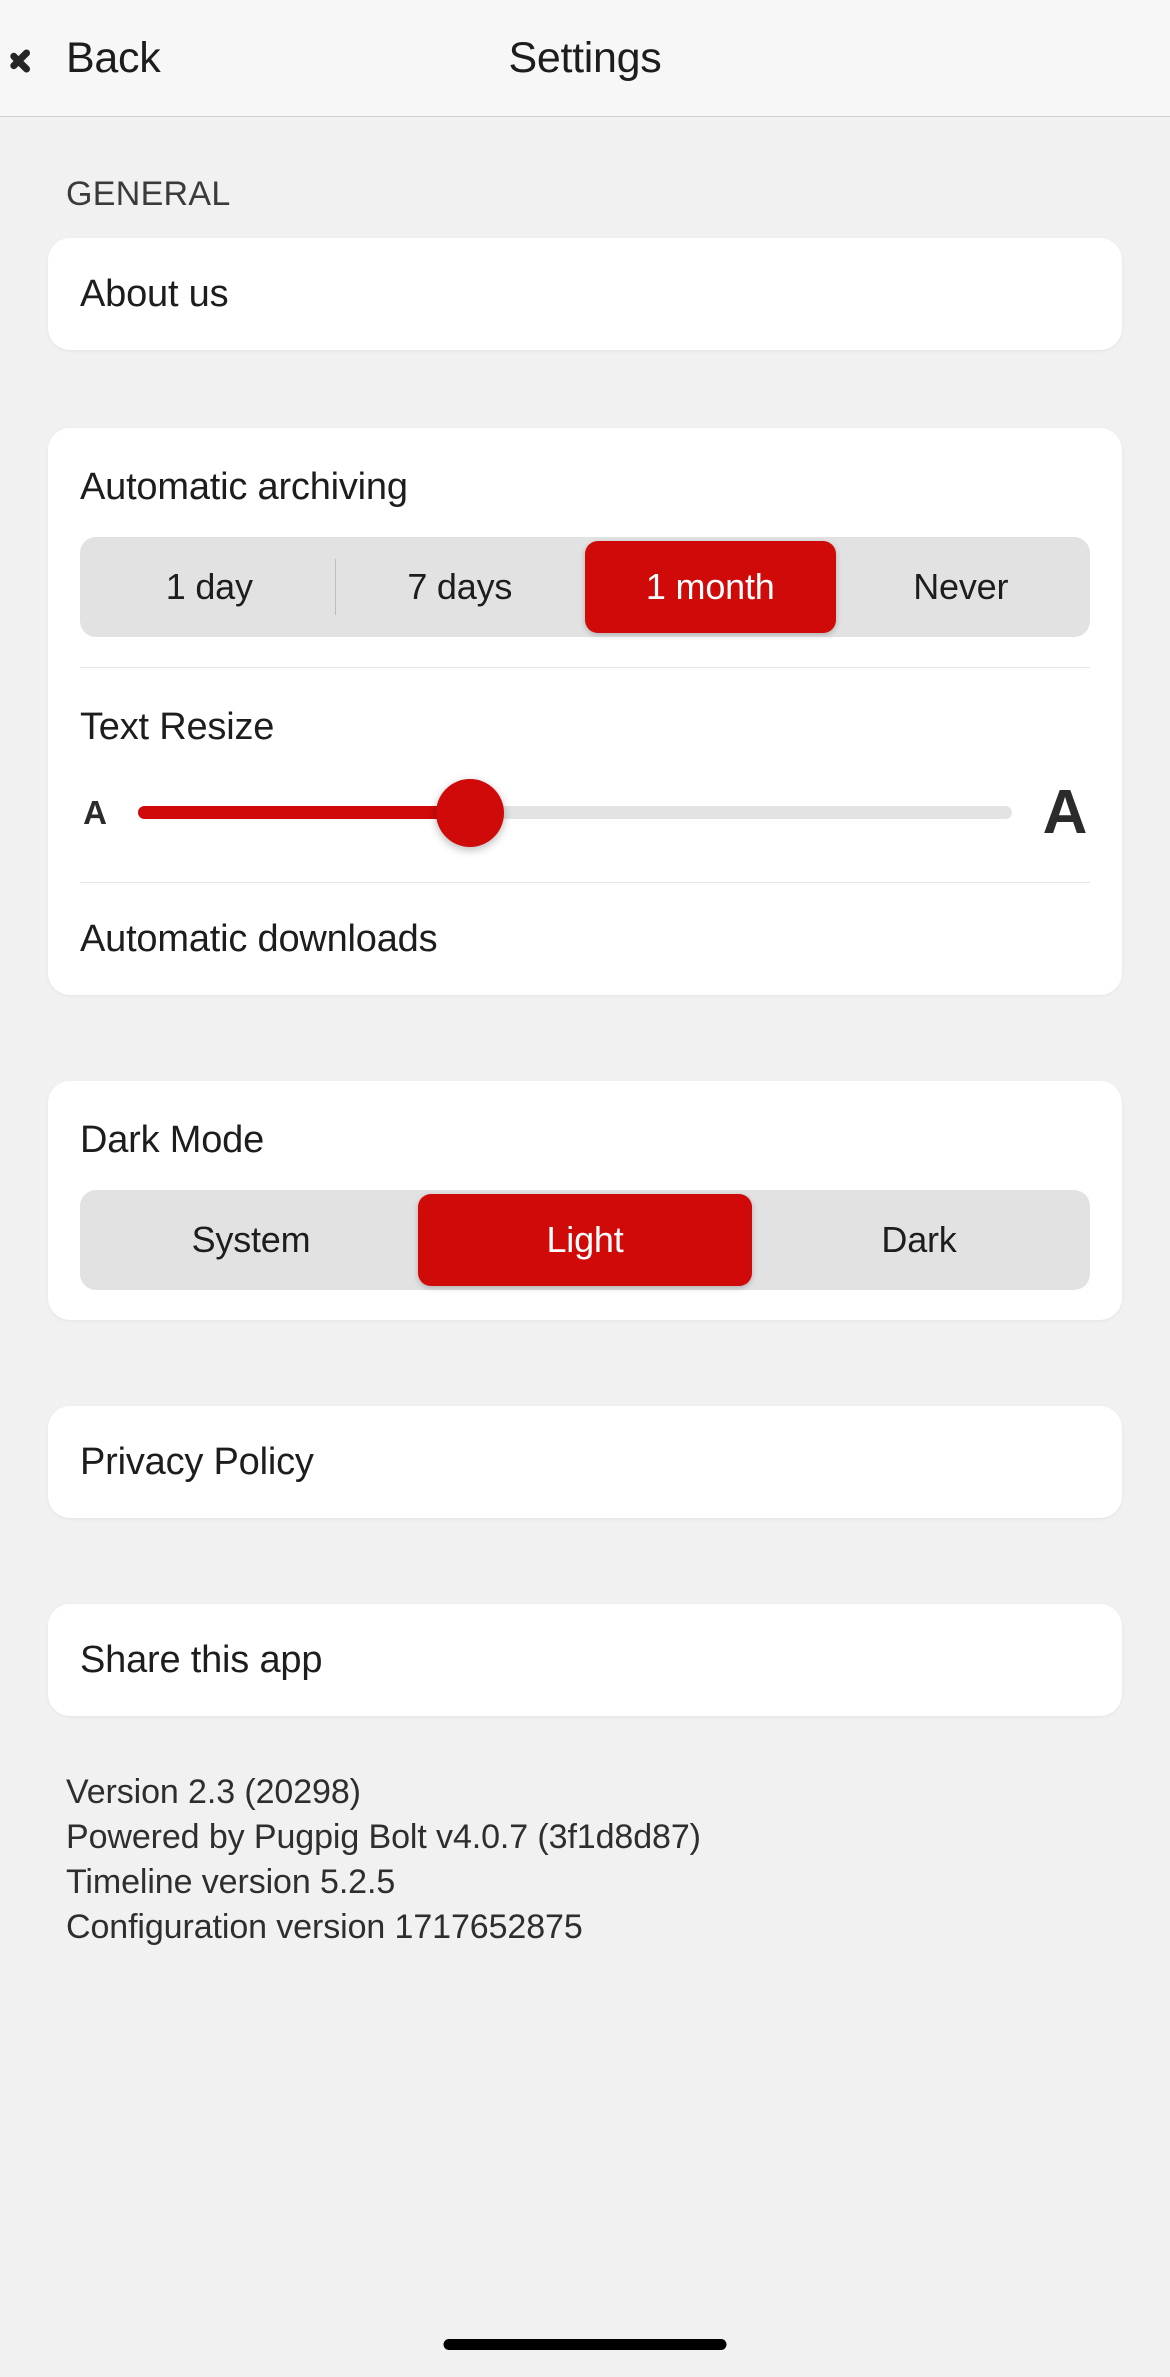  I want to click on app-version-text: Version 2.3 (20298), so click(213, 1792).